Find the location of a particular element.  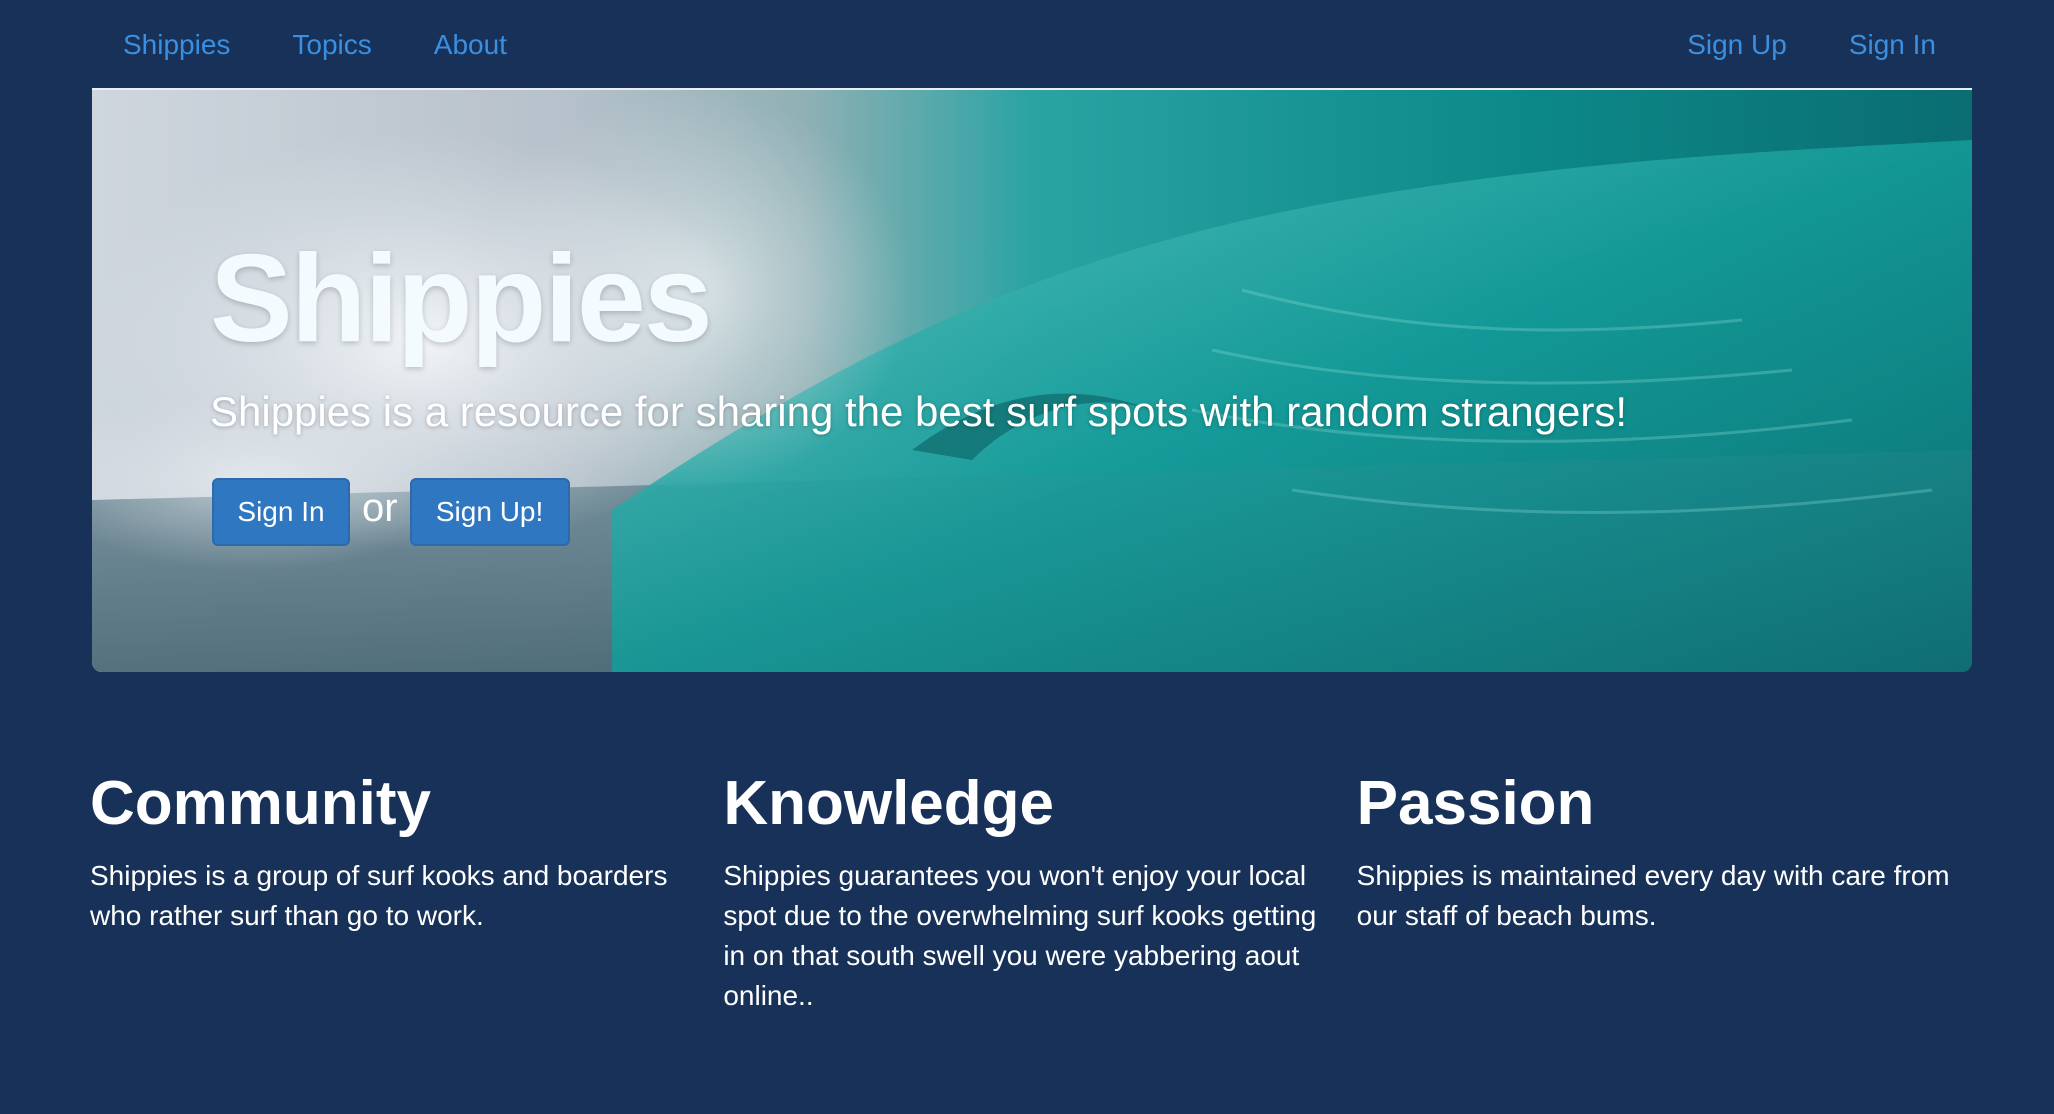

nav-about-link: About is located at coordinates (470, 45).